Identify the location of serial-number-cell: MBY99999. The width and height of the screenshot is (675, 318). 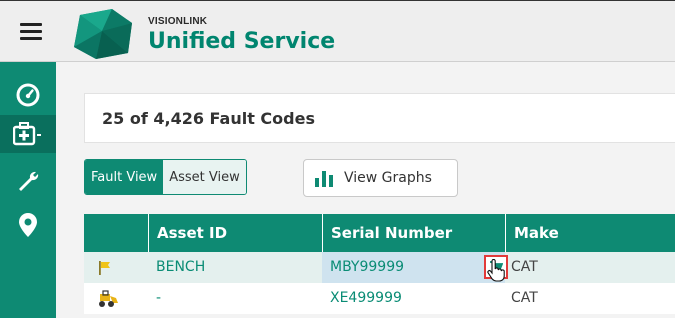
(413, 267).